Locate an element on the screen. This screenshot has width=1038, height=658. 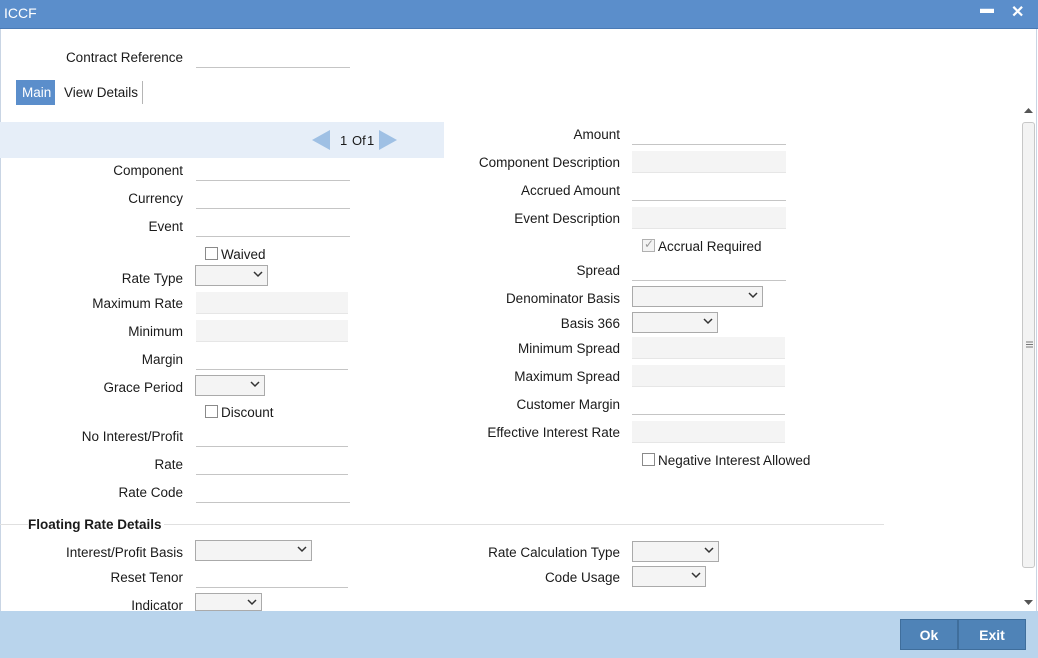
previous-record-icon is located at coordinates (321, 141).